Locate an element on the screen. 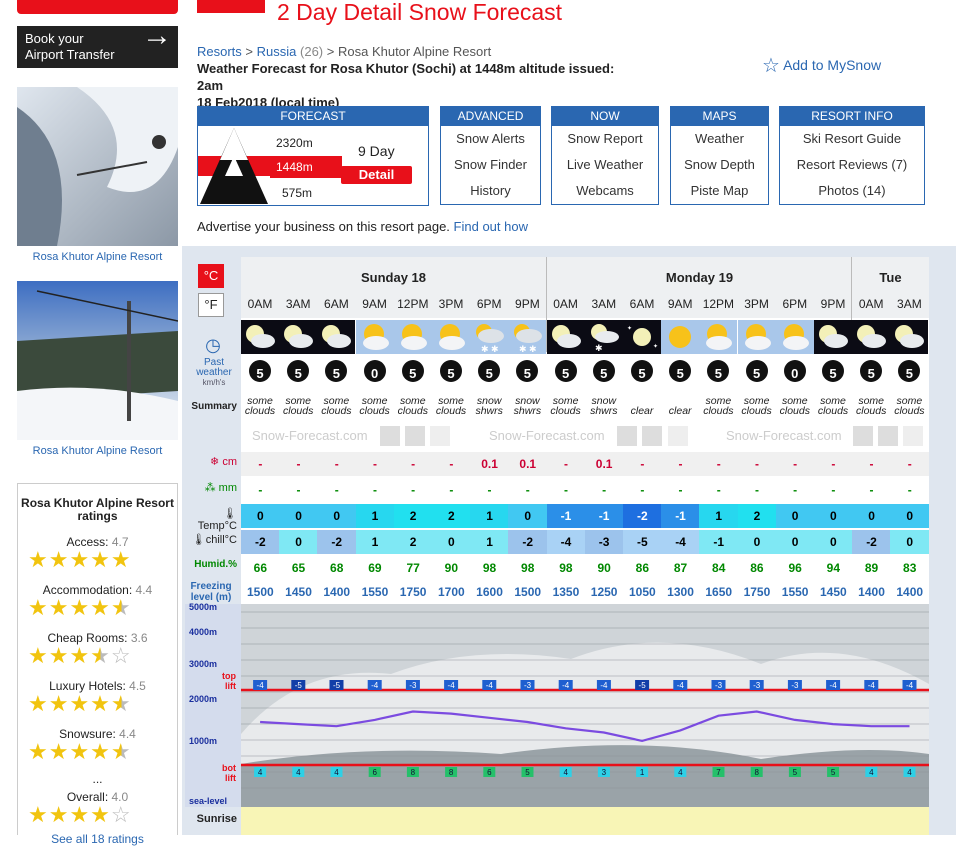 This screenshot has height=846, width=956. menu-item-snow-finder: Snow Finder is located at coordinates (490, 165).